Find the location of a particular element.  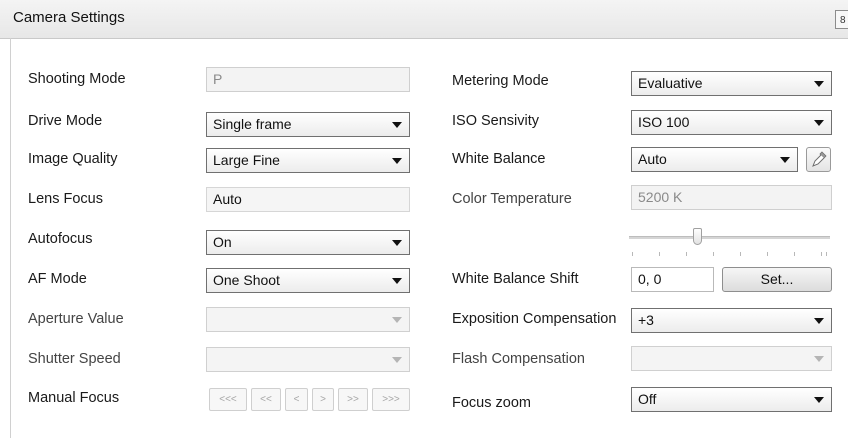

white-balance-shift-field: 0, 0 is located at coordinates (672, 279).